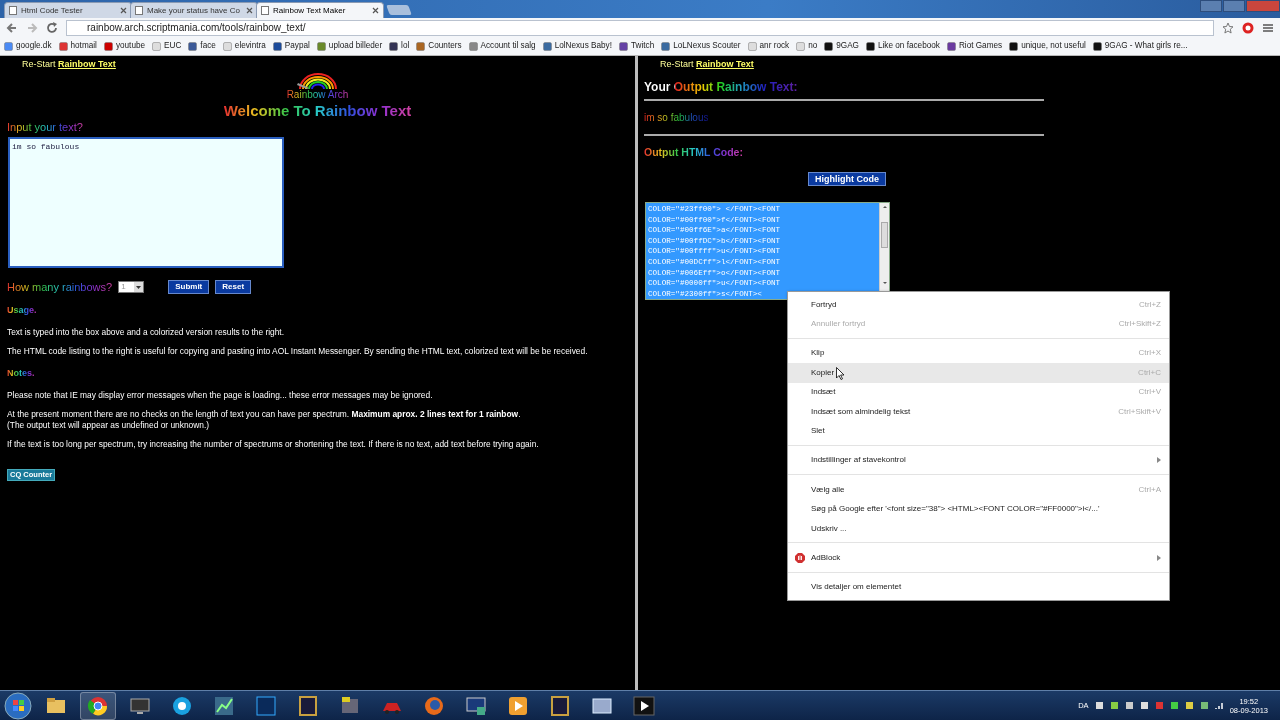  Describe the element at coordinates (1139, 324) in the screenshot. I see `shortcut-label: Ctrl+Skift+Z` at that location.